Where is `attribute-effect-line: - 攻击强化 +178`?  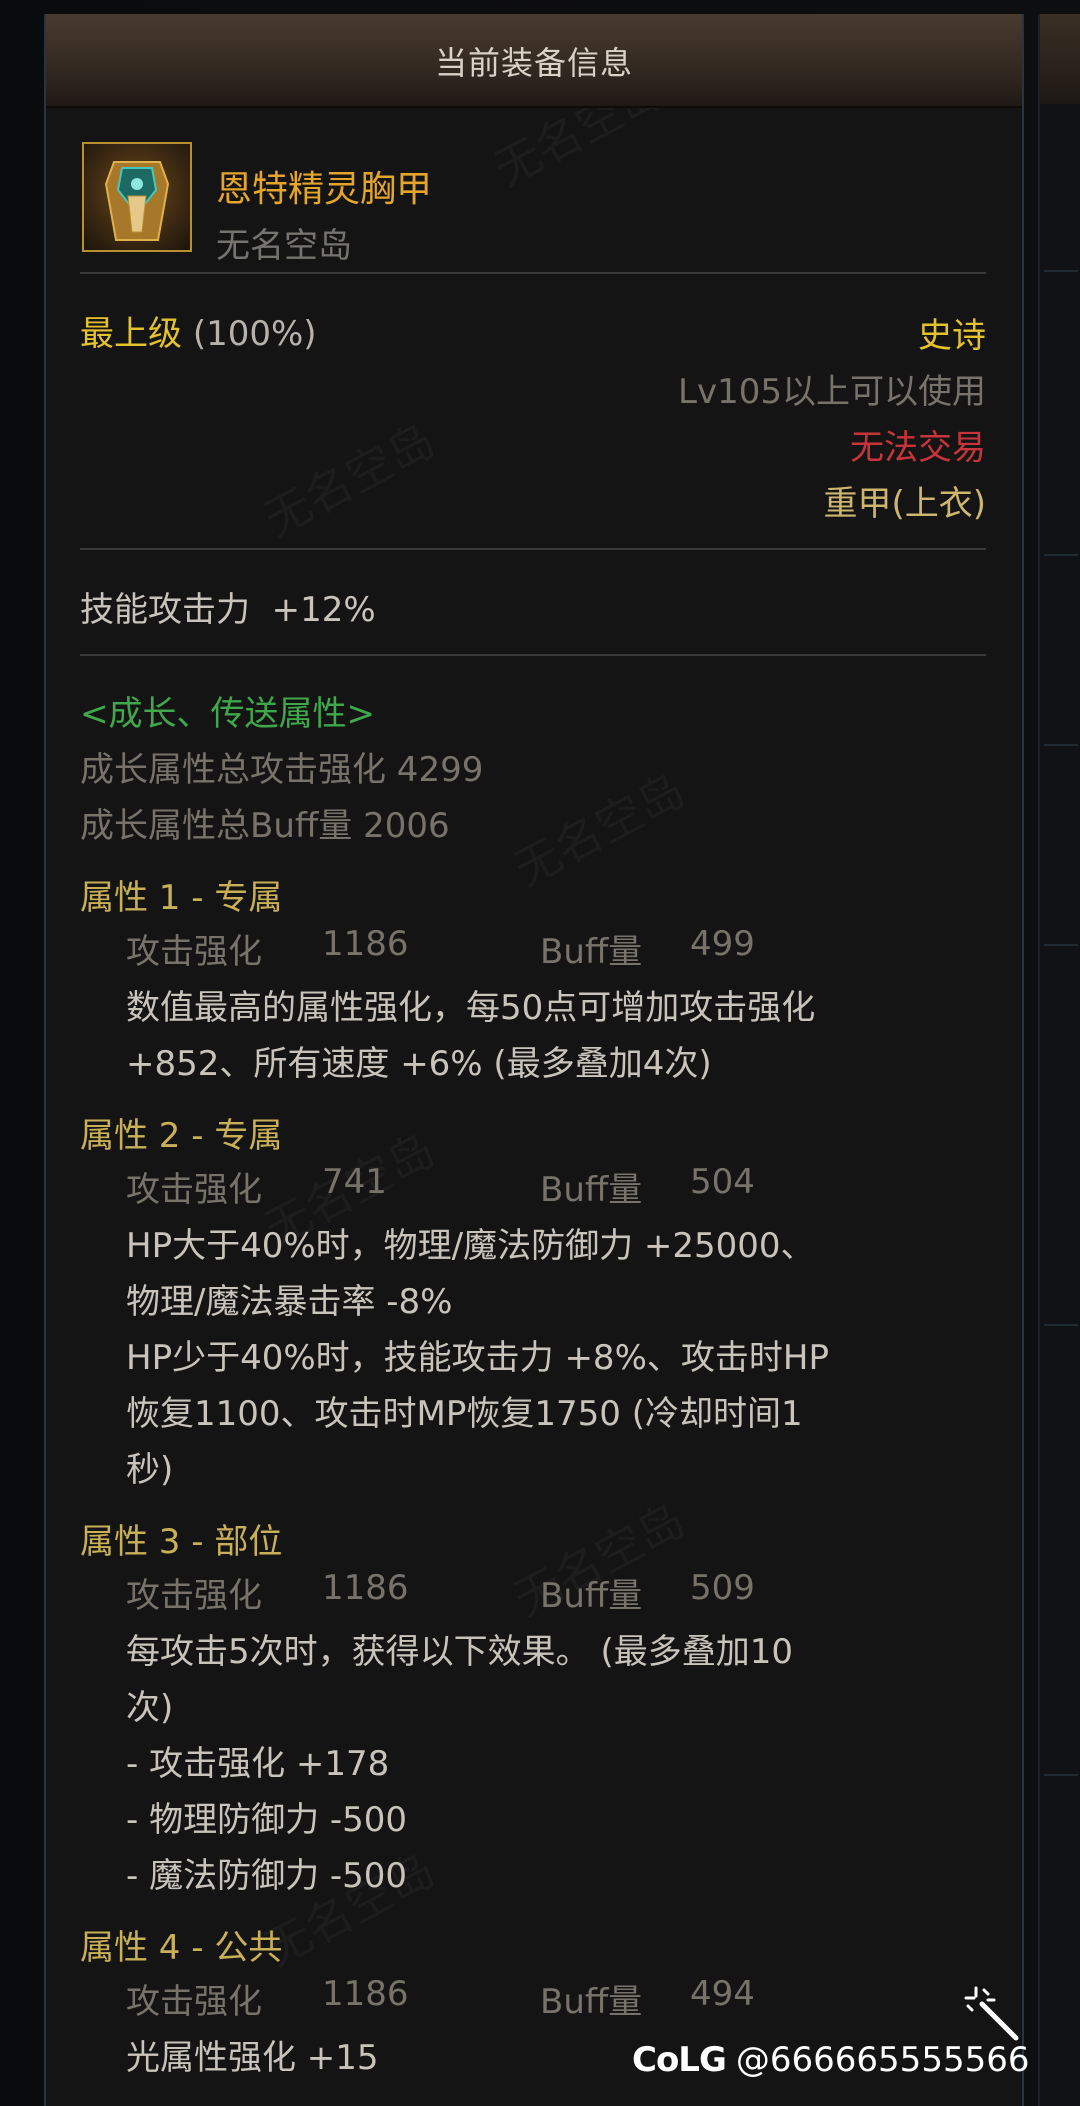 attribute-effect-line: - 攻击强化 +178 is located at coordinates (258, 1764).